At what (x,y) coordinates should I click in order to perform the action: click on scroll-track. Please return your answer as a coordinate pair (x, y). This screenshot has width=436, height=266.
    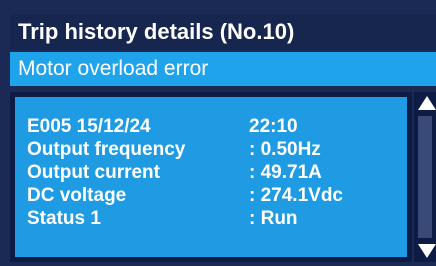
    Looking at the image, I should click on (425, 177).